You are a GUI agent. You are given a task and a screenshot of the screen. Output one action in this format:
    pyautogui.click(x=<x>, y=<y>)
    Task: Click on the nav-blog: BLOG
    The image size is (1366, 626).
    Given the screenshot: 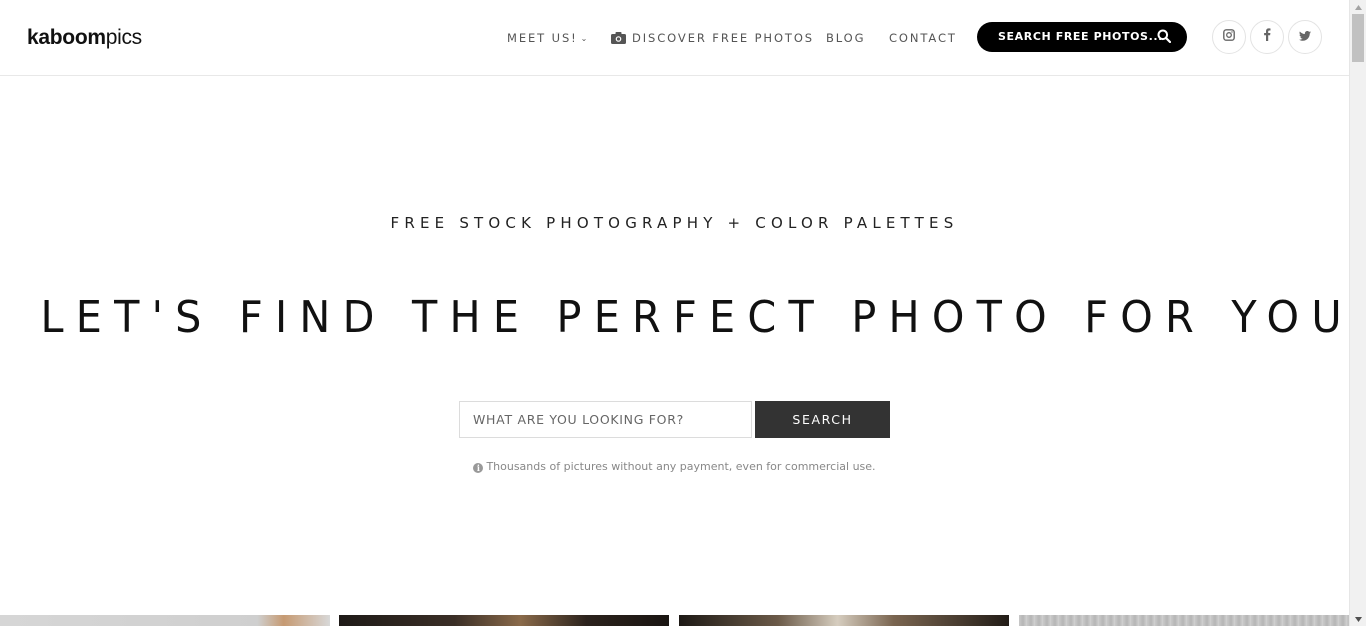 What is the action you would take?
    pyautogui.click(x=845, y=38)
    